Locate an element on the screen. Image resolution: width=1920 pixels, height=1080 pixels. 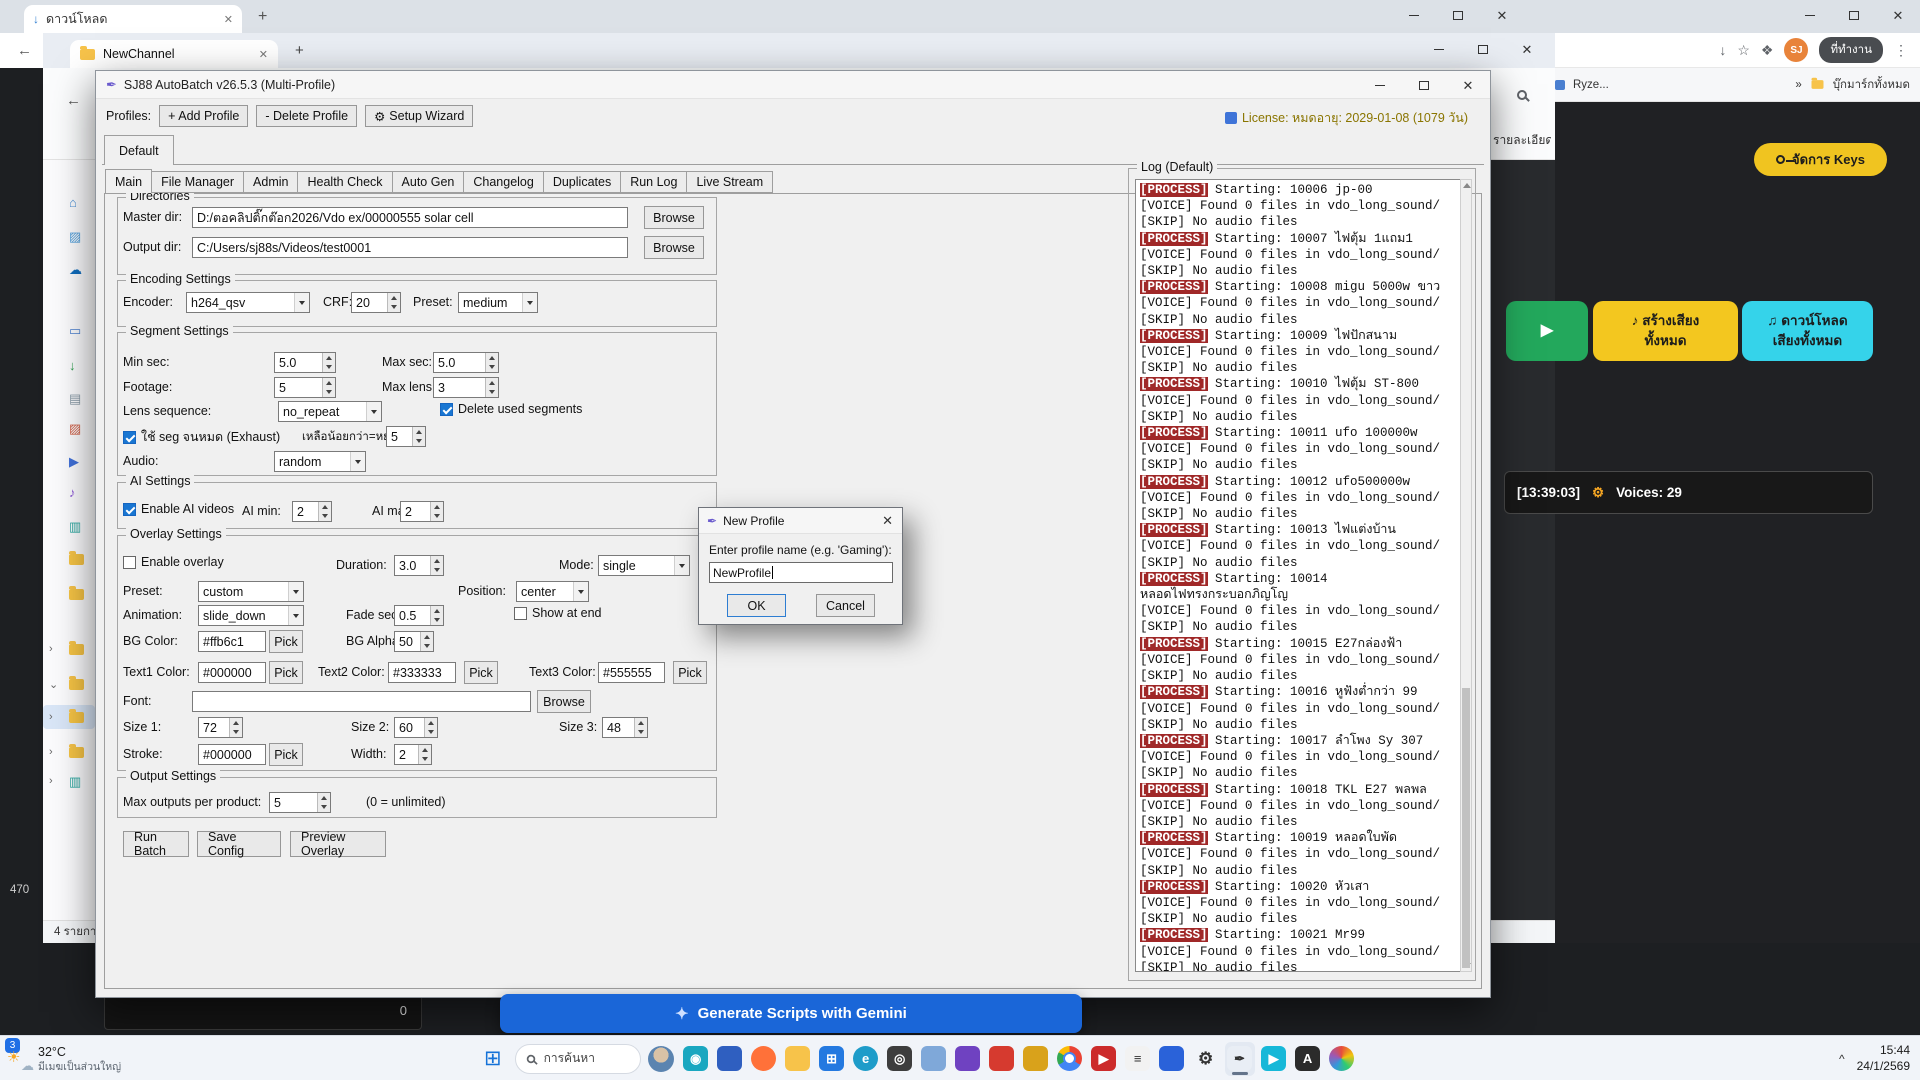
tab-file-manager: File Manager is located at coordinates (198, 182).